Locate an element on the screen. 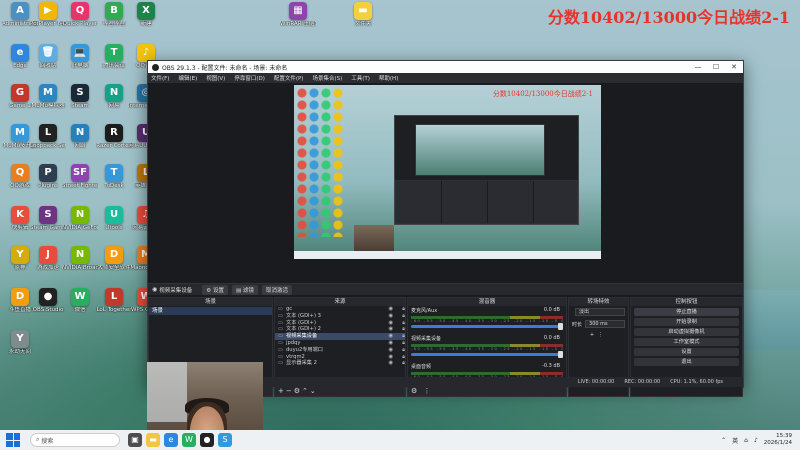  wechat-icon: W is located at coordinates (189, 440).